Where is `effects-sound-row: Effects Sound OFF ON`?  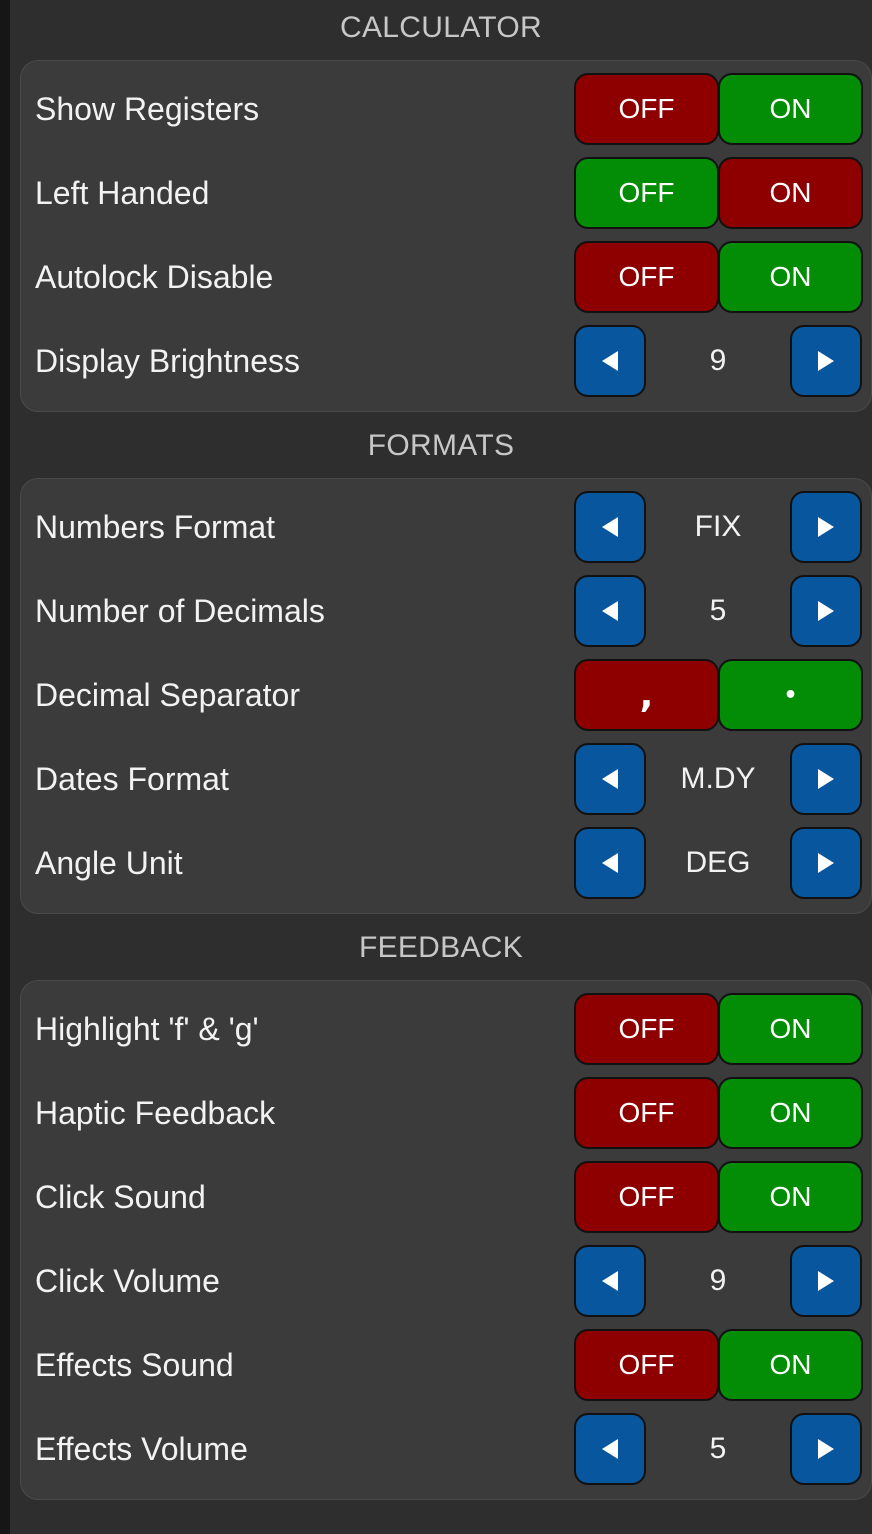 effects-sound-row: Effects Sound OFF ON is located at coordinates (446, 1365).